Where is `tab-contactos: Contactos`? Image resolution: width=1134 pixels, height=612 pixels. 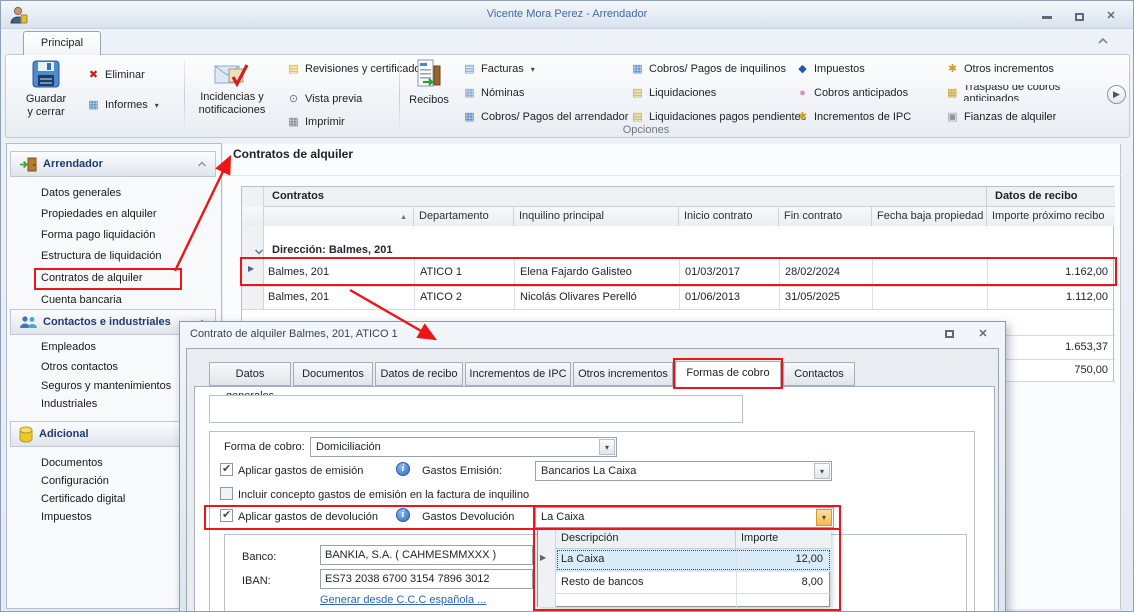
tab-contactos: Contactos is located at coordinates (819, 374).